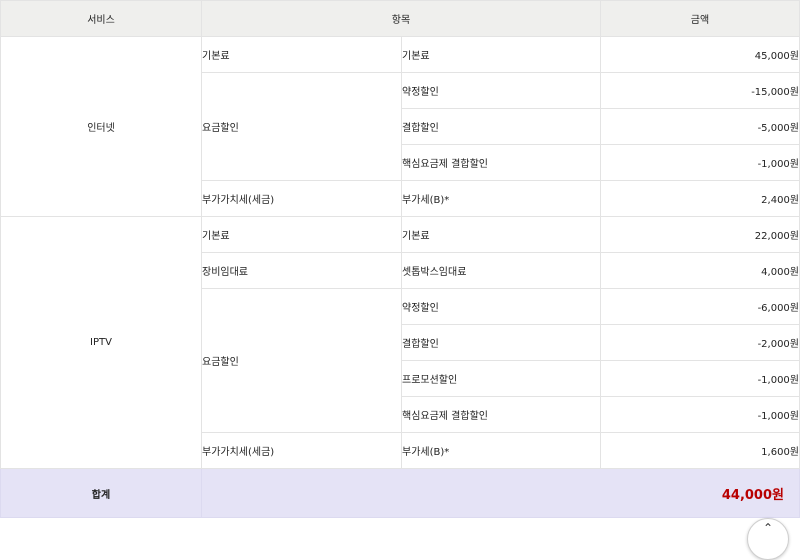 This screenshot has height=560, width=800. What do you see at coordinates (700, 342) in the screenshot?
I see `amount-cell: -2,000원` at bounding box center [700, 342].